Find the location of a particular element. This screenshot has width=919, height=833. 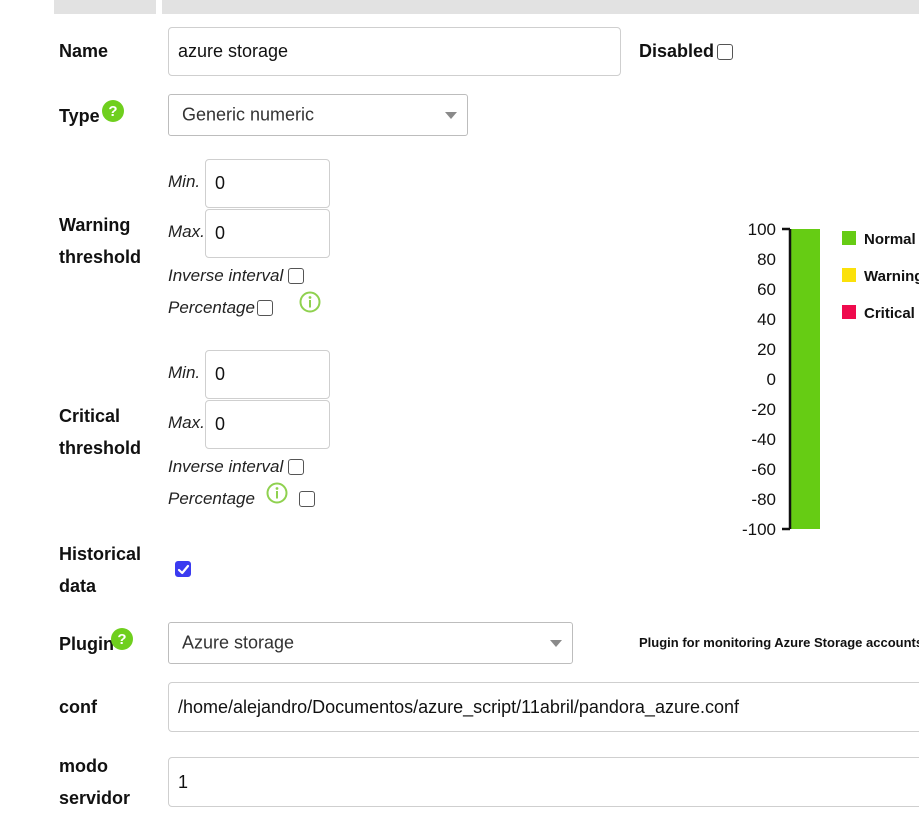

critical-max-label: Max. is located at coordinates (186, 422).